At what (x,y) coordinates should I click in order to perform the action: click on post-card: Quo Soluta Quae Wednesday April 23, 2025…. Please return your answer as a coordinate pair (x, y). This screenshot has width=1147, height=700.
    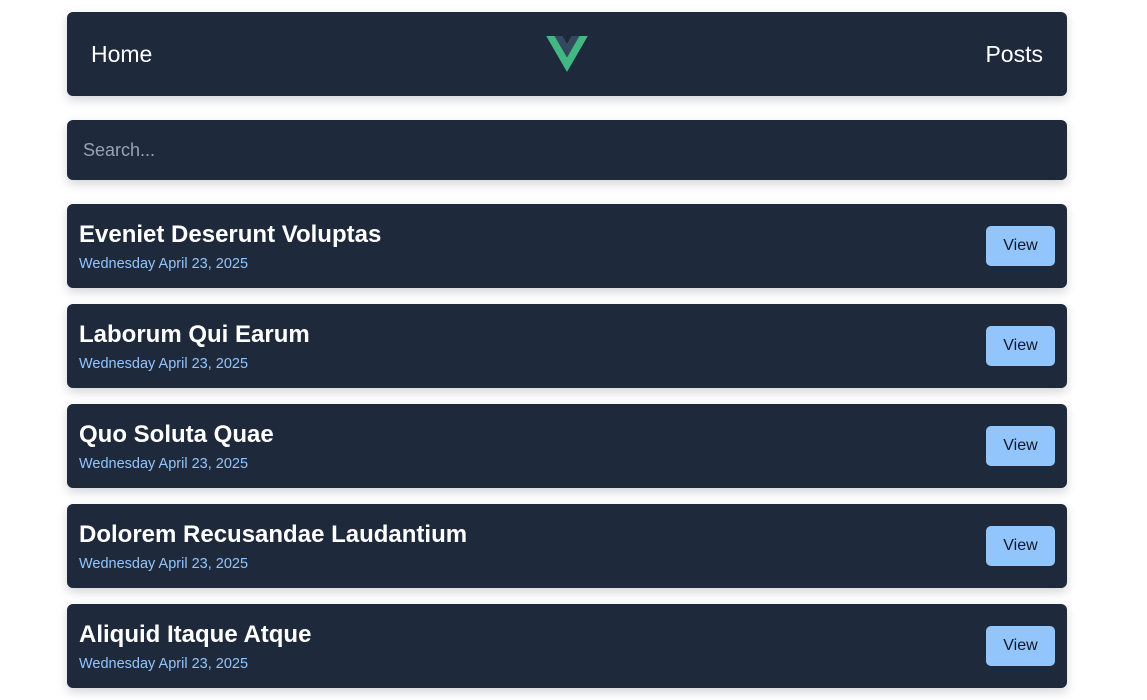
    Looking at the image, I should click on (567, 446).